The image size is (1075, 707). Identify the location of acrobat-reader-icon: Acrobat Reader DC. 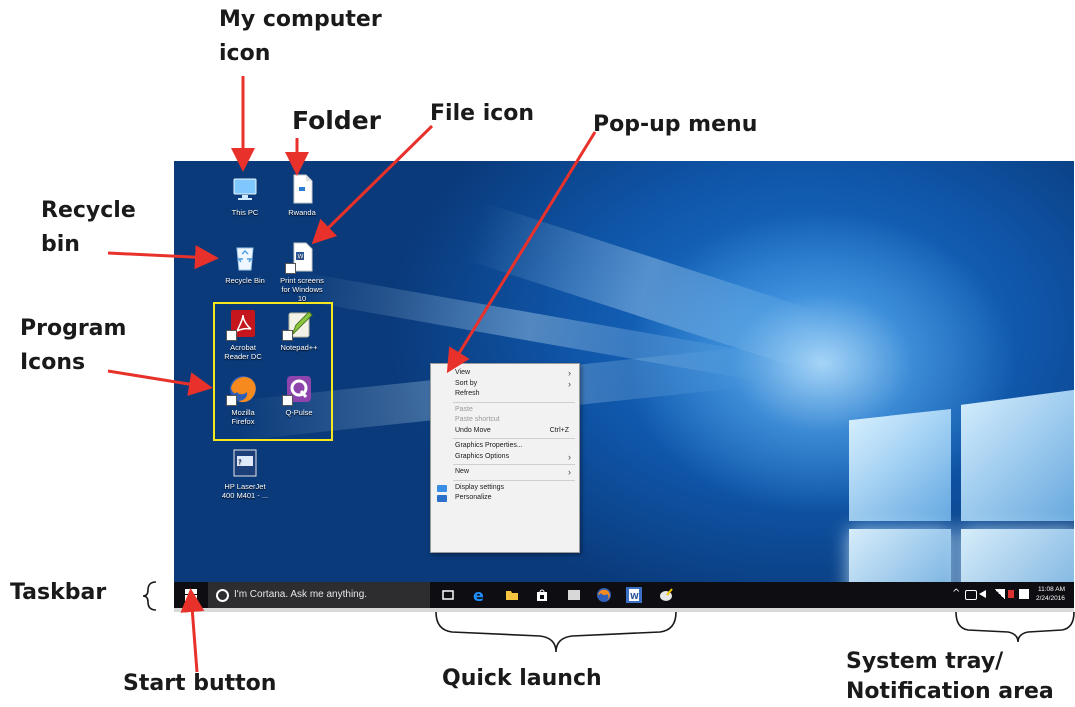
(243, 334).